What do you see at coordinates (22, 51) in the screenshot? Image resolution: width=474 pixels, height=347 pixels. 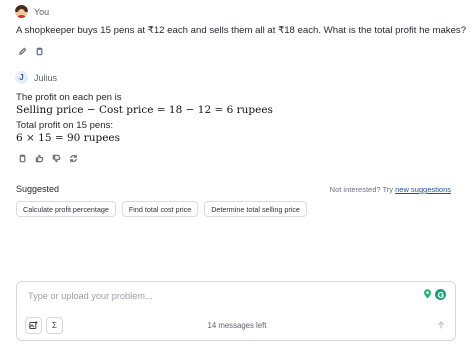 I see `edit-icon` at bounding box center [22, 51].